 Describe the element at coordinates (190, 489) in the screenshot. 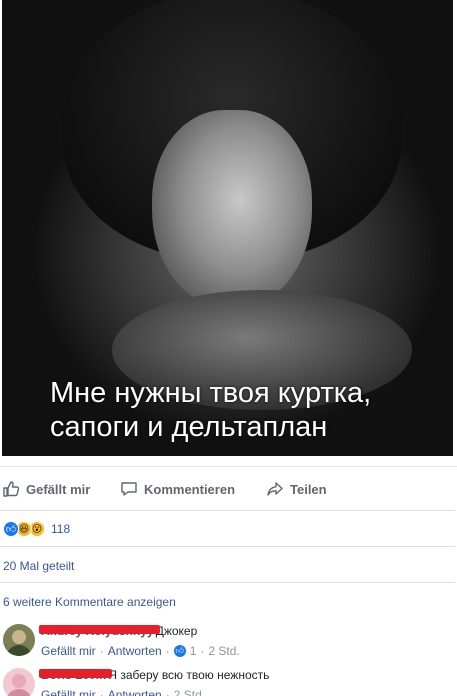

I see `comment-button-label: Kommentieren` at that location.